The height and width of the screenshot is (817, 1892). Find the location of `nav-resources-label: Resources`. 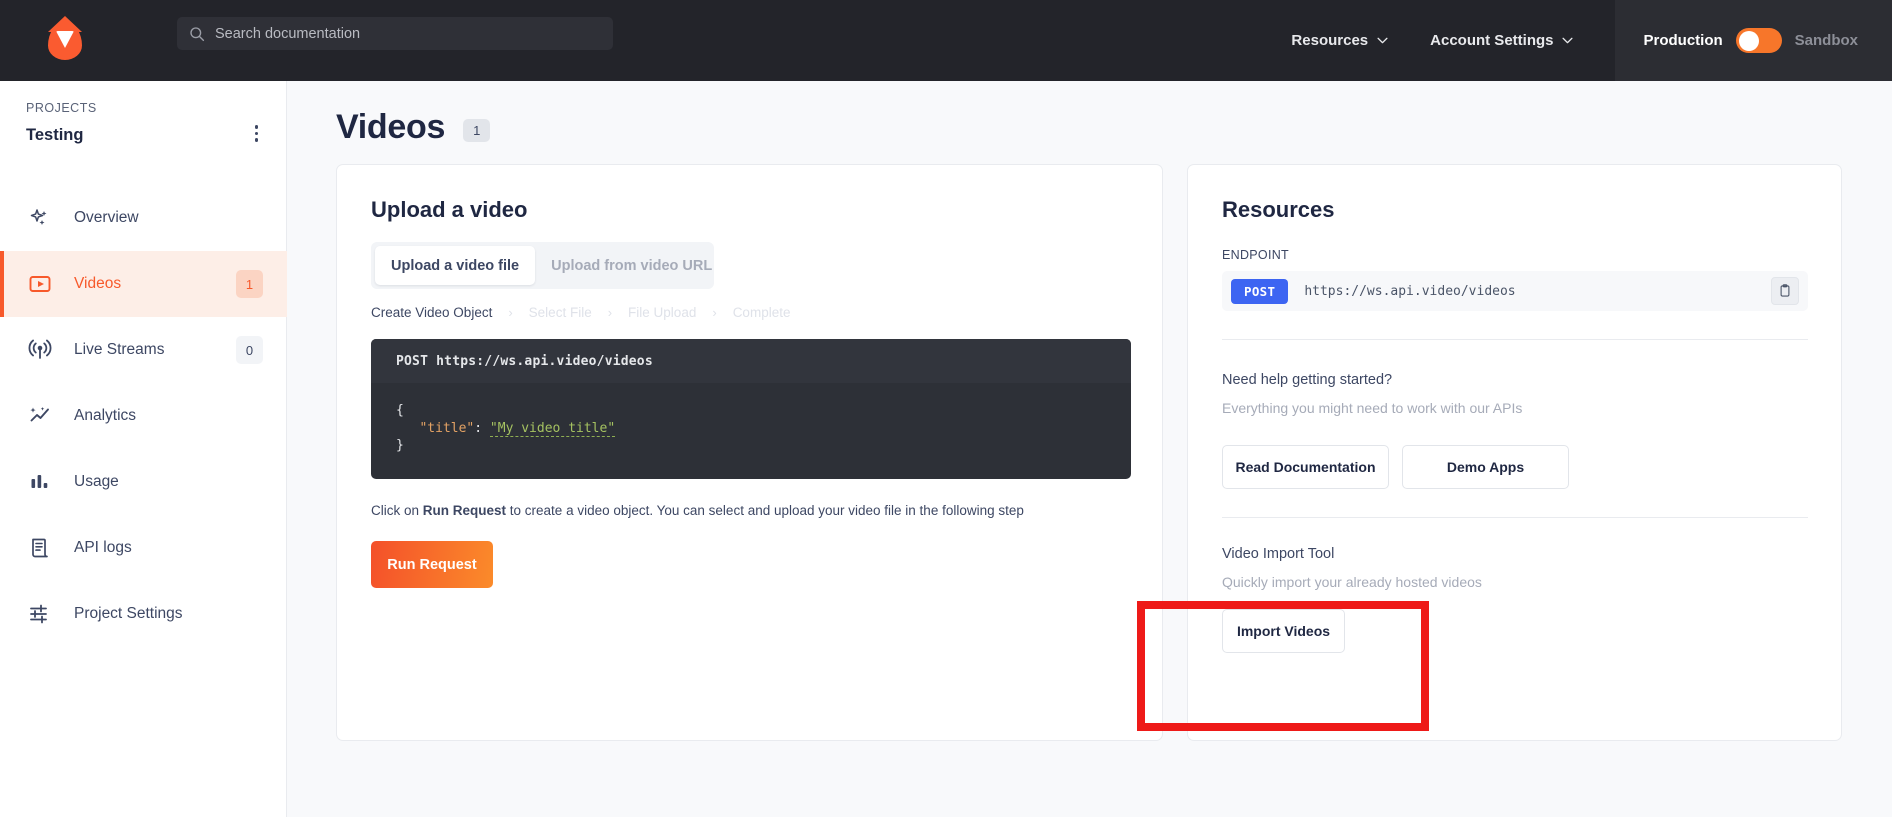

nav-resources-label: Resources is located at coordinates (1330, 40).